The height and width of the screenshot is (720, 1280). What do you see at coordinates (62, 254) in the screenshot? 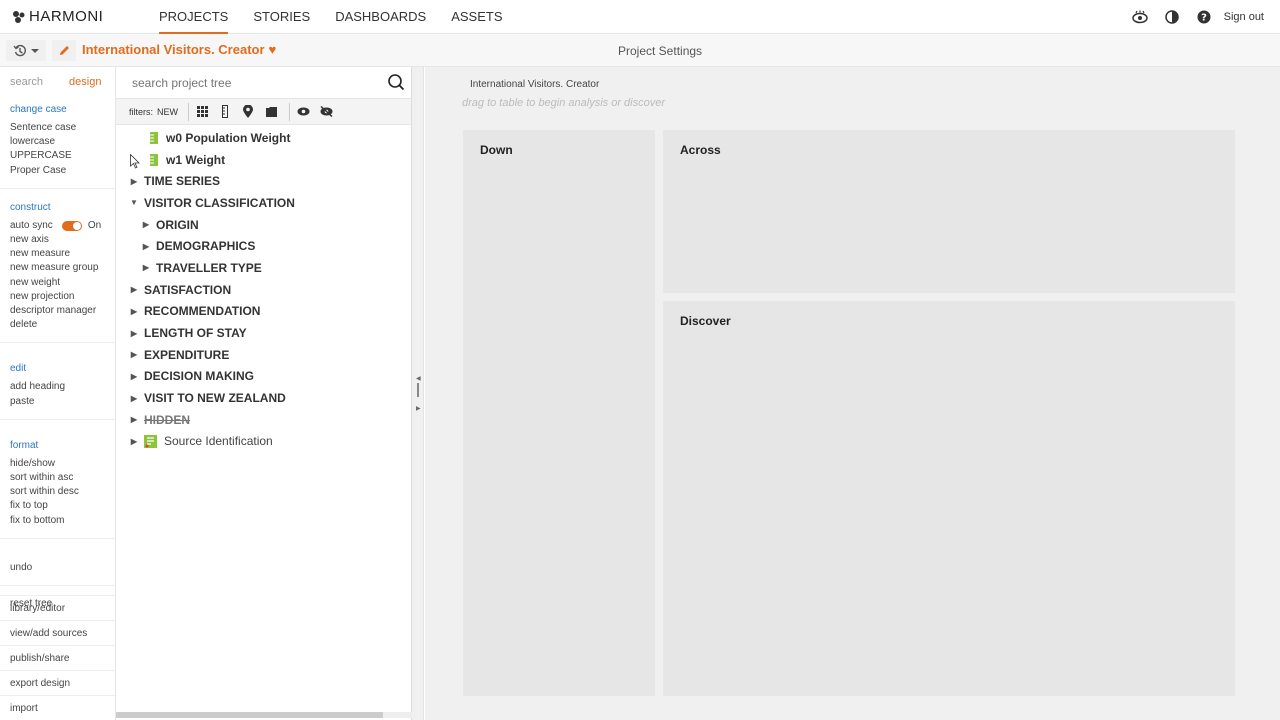
I see `new-measure-item: new measure` at bounding box center [62, 254].